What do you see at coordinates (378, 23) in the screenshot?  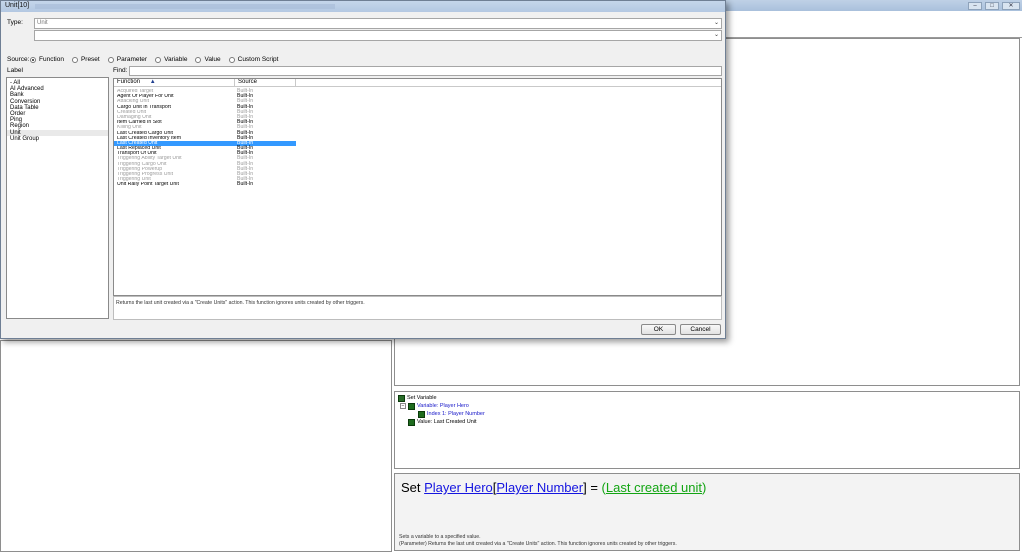 I see `type-field: Unit ⌄` at bounding box center [378, 23].